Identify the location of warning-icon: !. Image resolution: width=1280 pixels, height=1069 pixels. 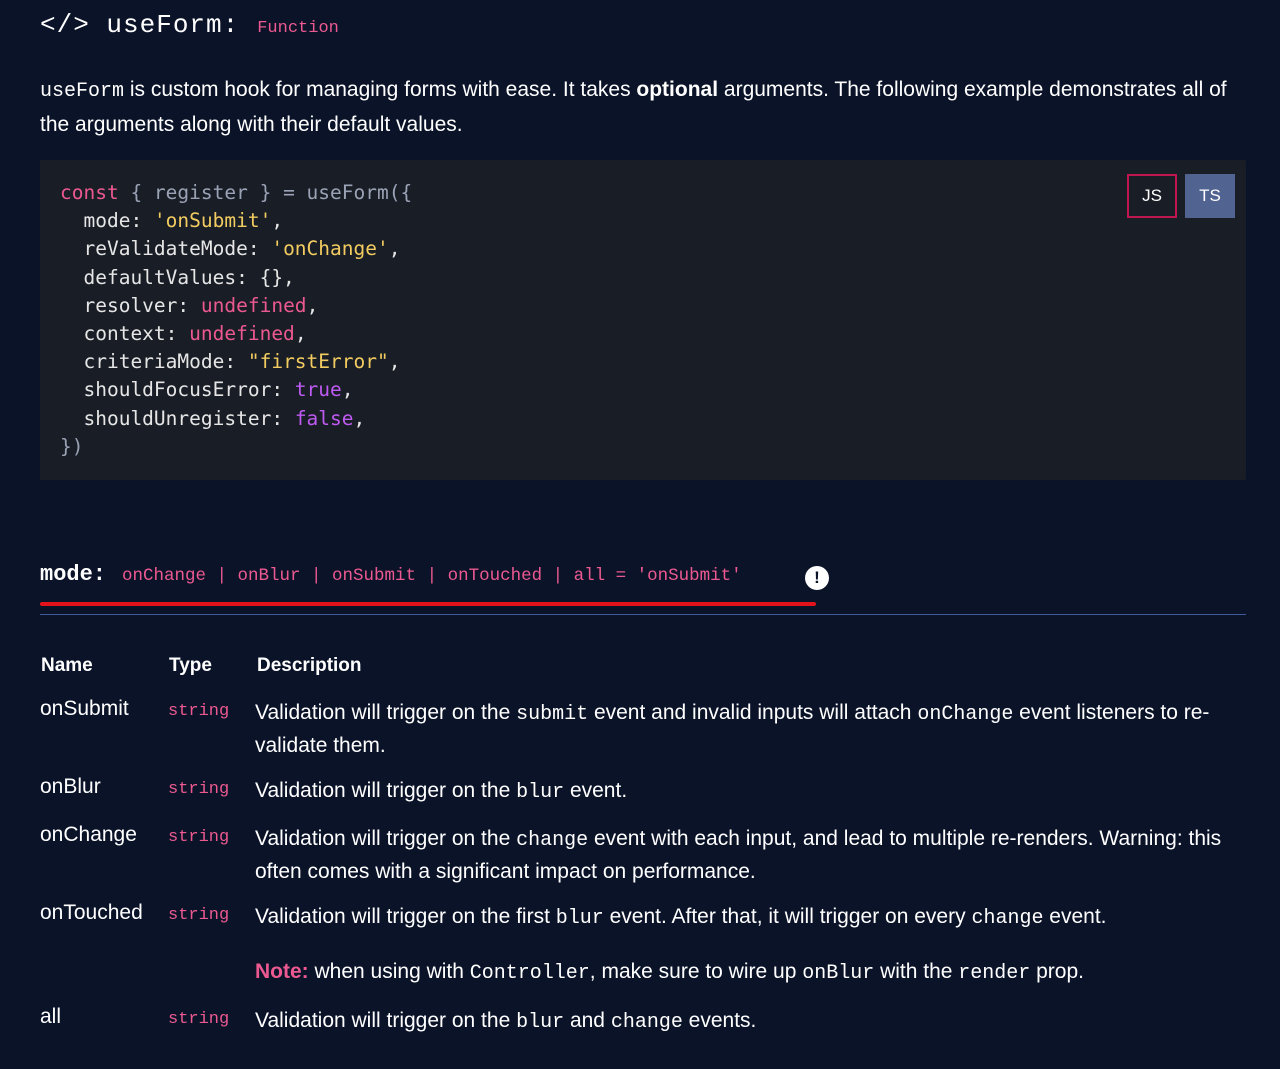
(817, 578).